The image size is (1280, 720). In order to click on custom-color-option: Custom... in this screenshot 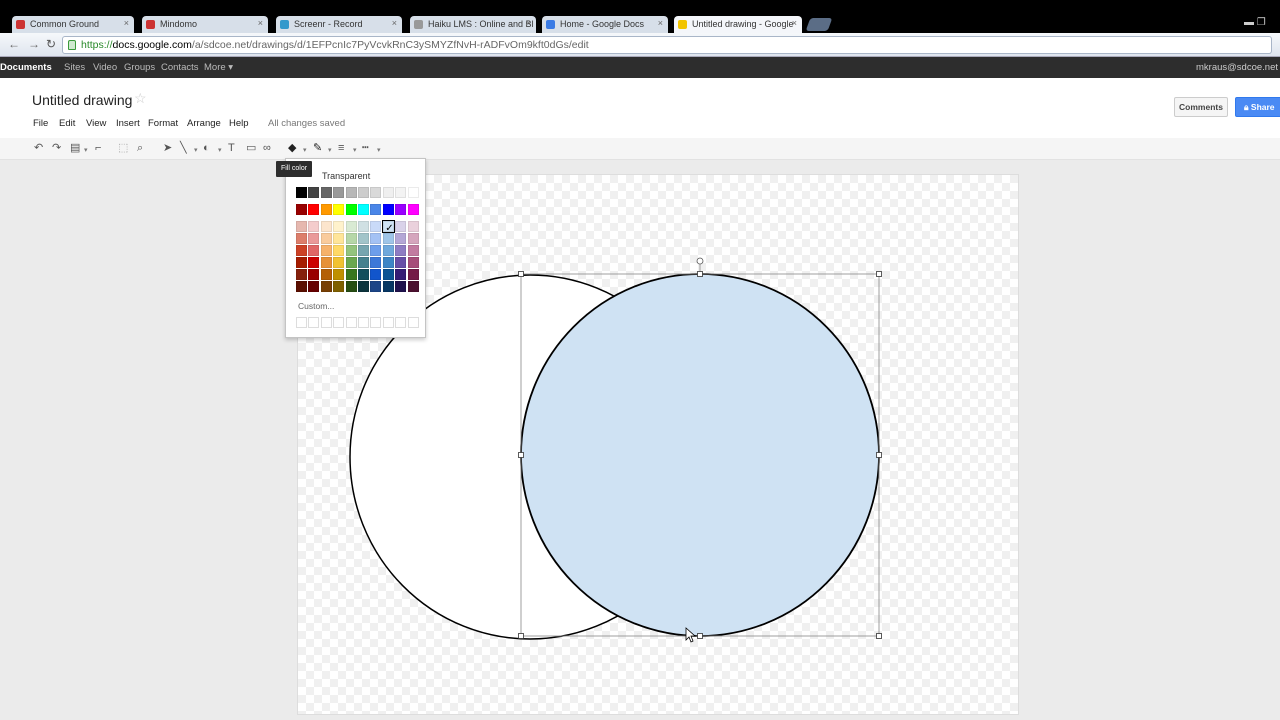, I will do `click(316, 306)`.